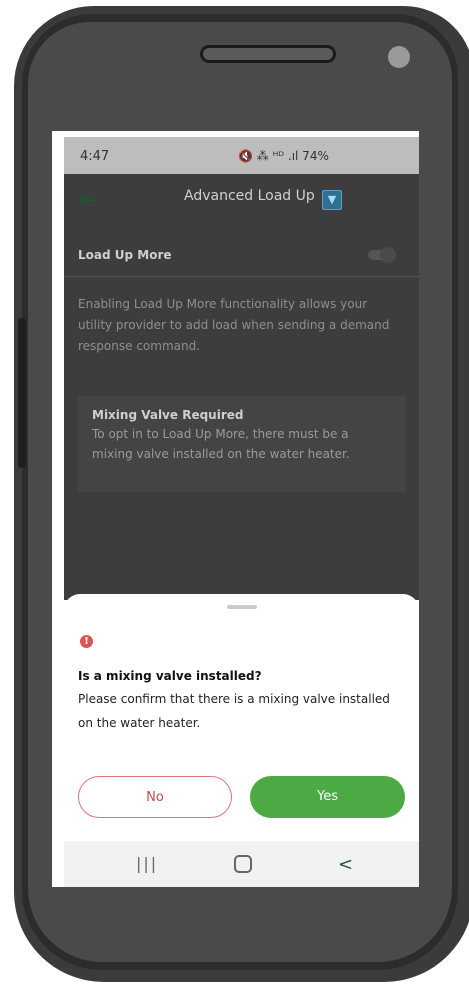  What do you see at coordinates (242, 607) in the screenshot?
I see `drag-handle` at bounding box center [242, 607].